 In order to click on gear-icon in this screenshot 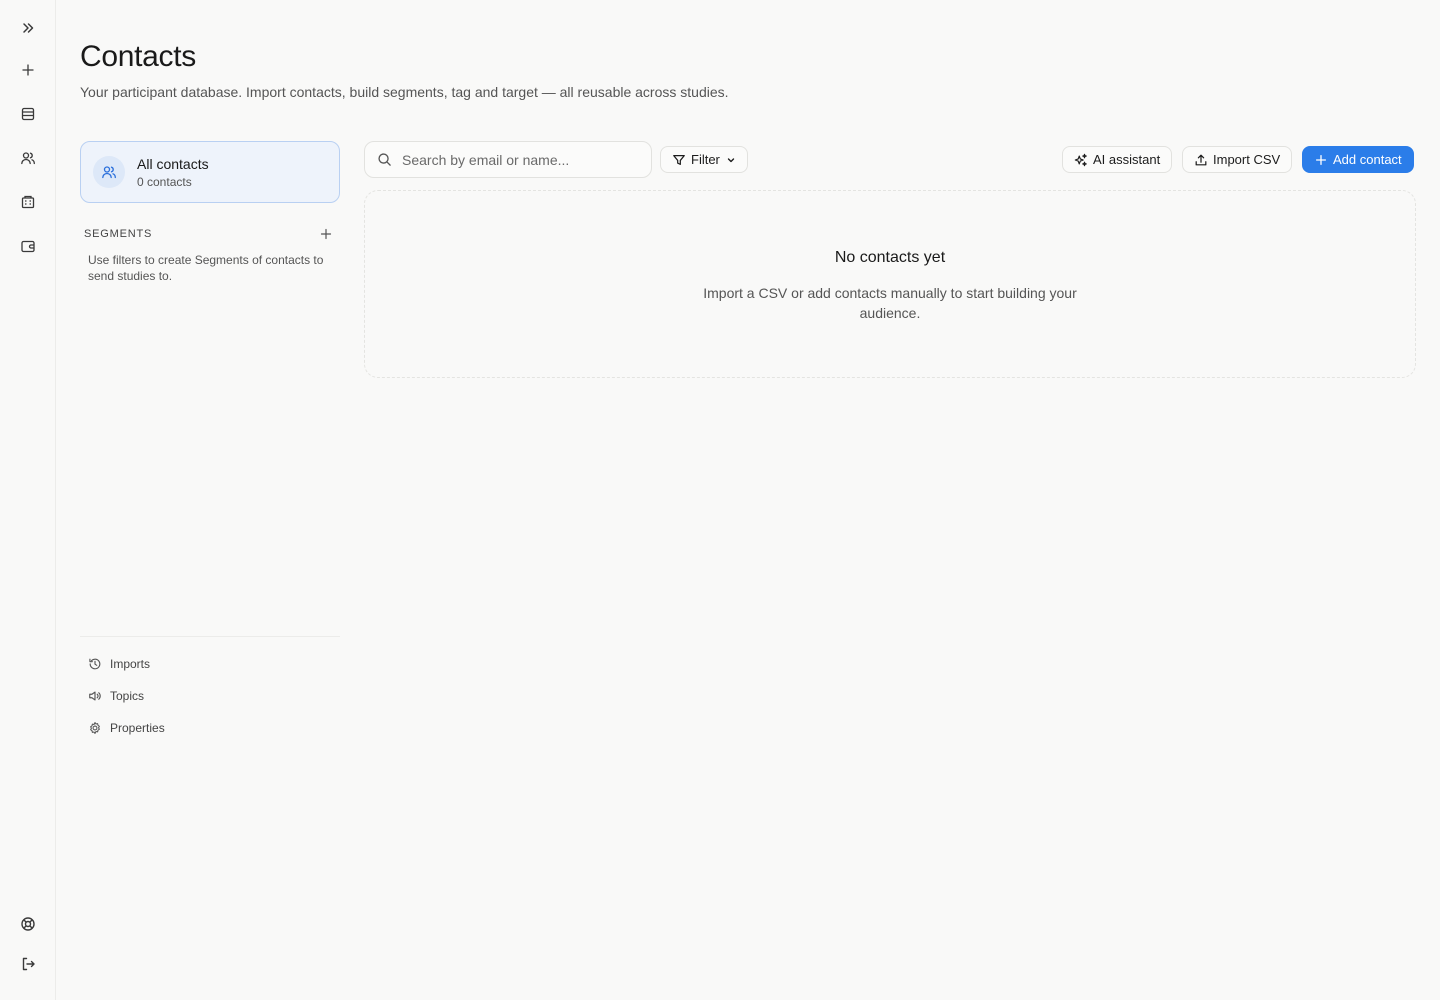, I will do `click(95, 728)`.